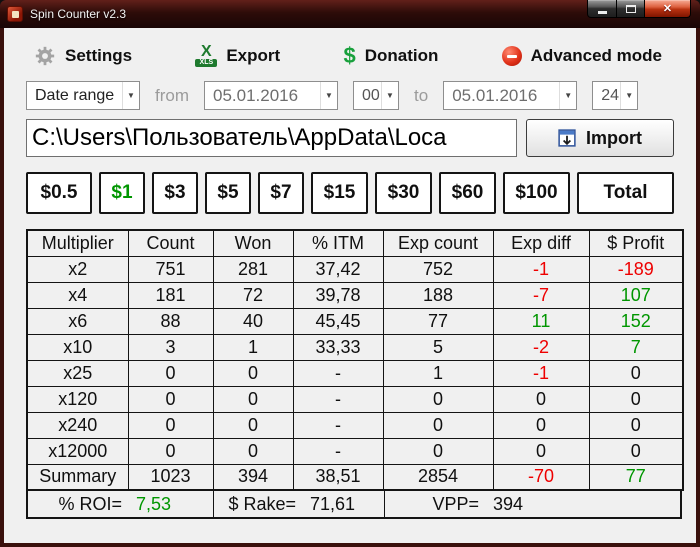 This screenshot has height=547, width=700. What do you see at coordinates (495, 95) in the screenshot?
I see `to-date-value: 05.01.2016` at bounding box center [495, 95].